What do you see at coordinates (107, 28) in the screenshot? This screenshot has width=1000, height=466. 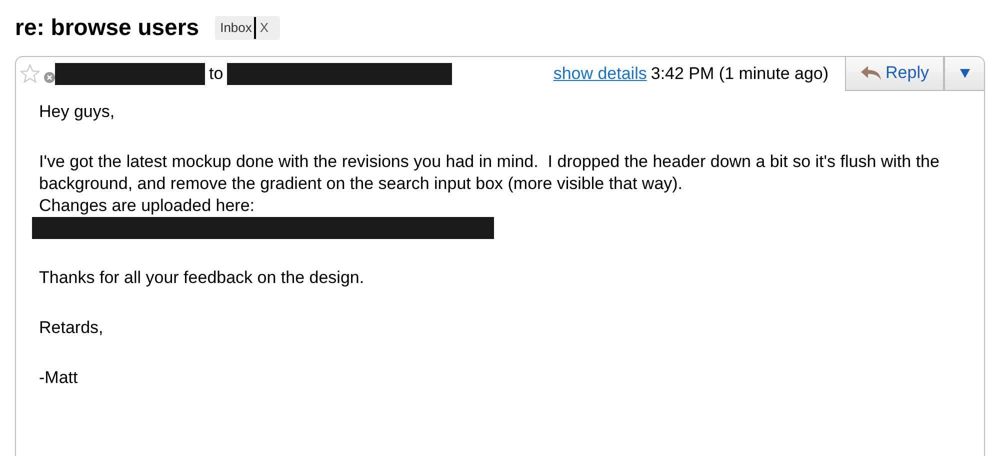 I see `email-subject: re: browse users` at bounding box center [107, 28].